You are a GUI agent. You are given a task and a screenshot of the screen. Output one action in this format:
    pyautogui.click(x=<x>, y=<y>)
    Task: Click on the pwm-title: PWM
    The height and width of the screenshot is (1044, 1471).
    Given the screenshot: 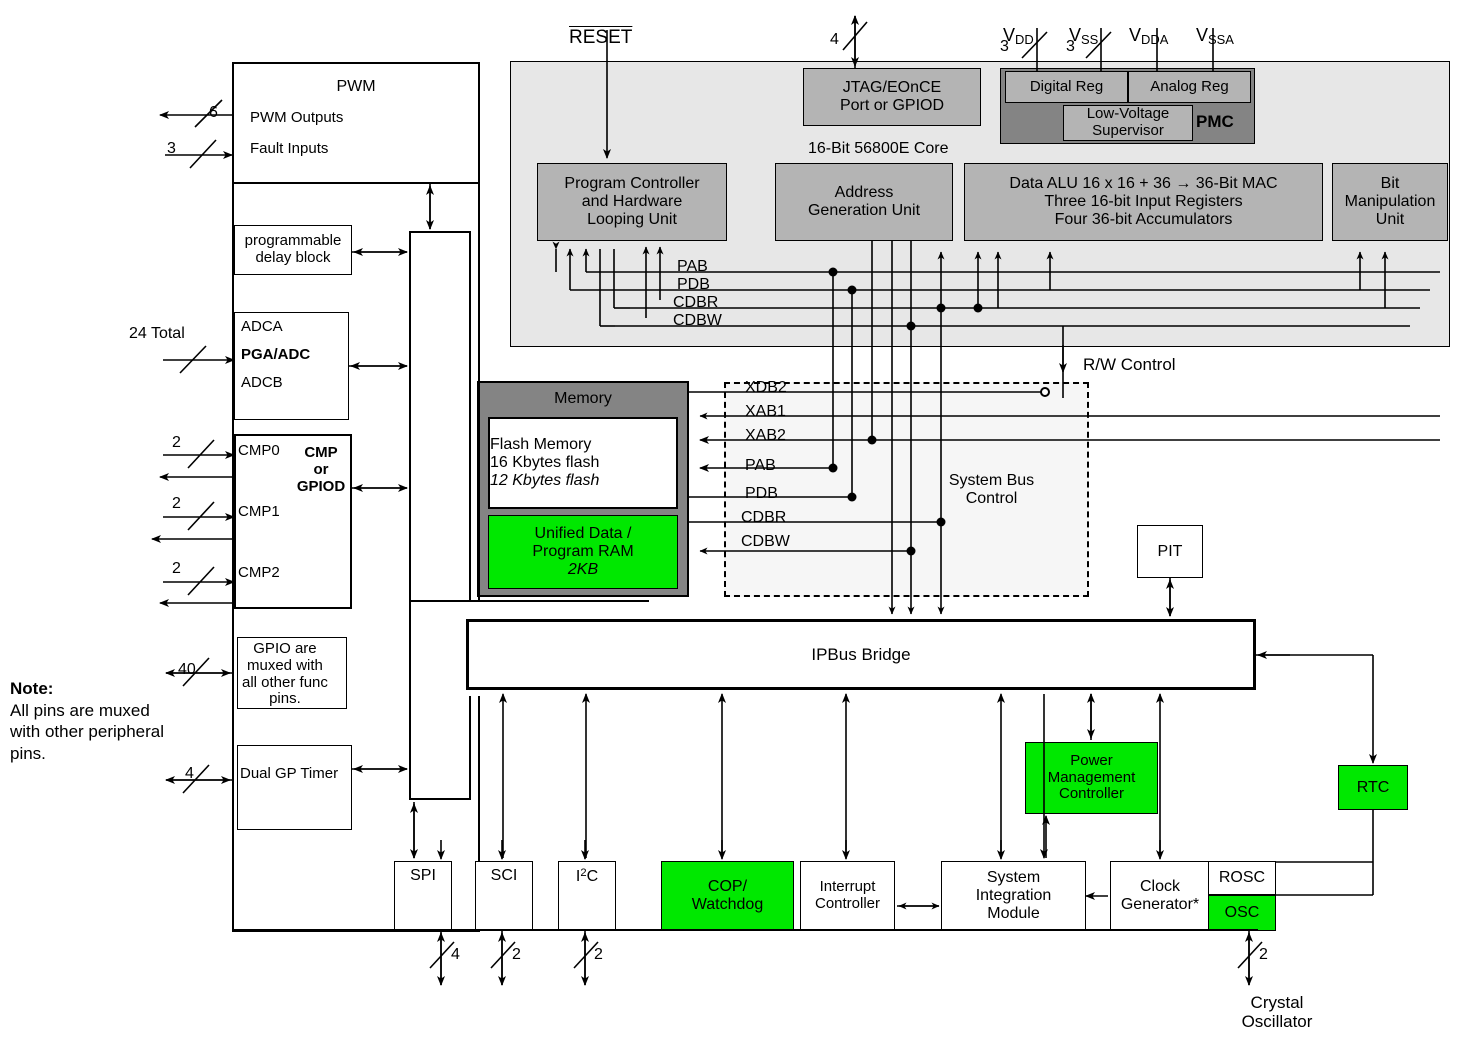 What is the action you would take?
    pyautogui.click(x=356, y=86)
    